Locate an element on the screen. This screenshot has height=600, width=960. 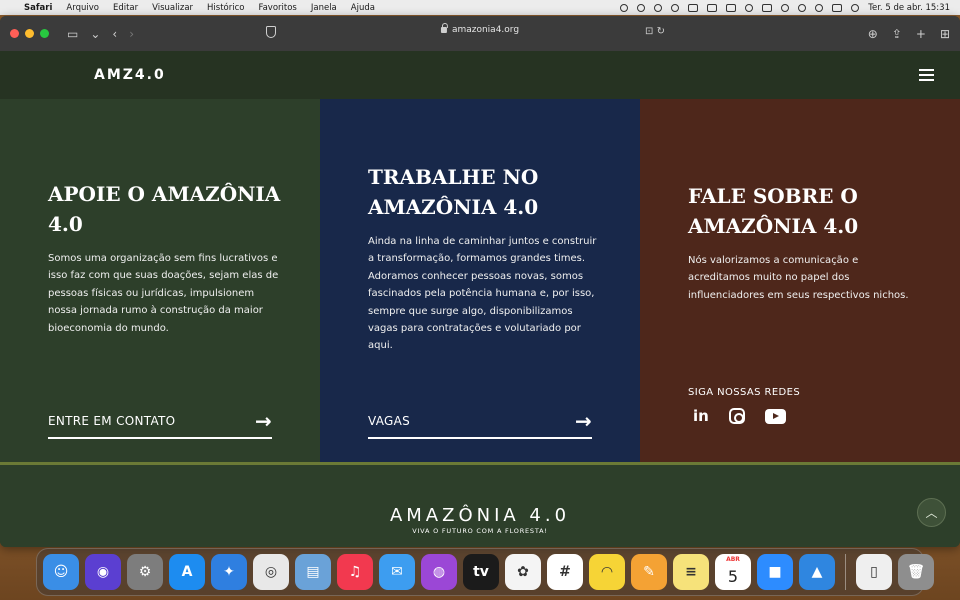
mail-icon: ✉ is located at coordinates (397, 572).